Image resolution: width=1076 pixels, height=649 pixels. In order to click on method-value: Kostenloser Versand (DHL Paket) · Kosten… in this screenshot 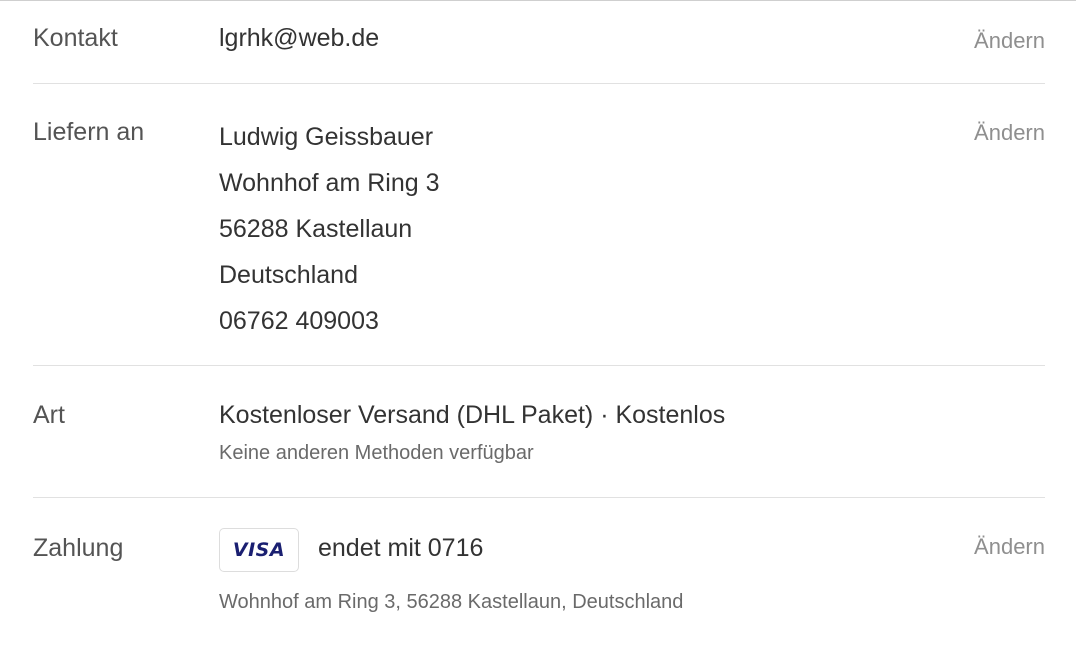, I will do `click(472, 415)`.